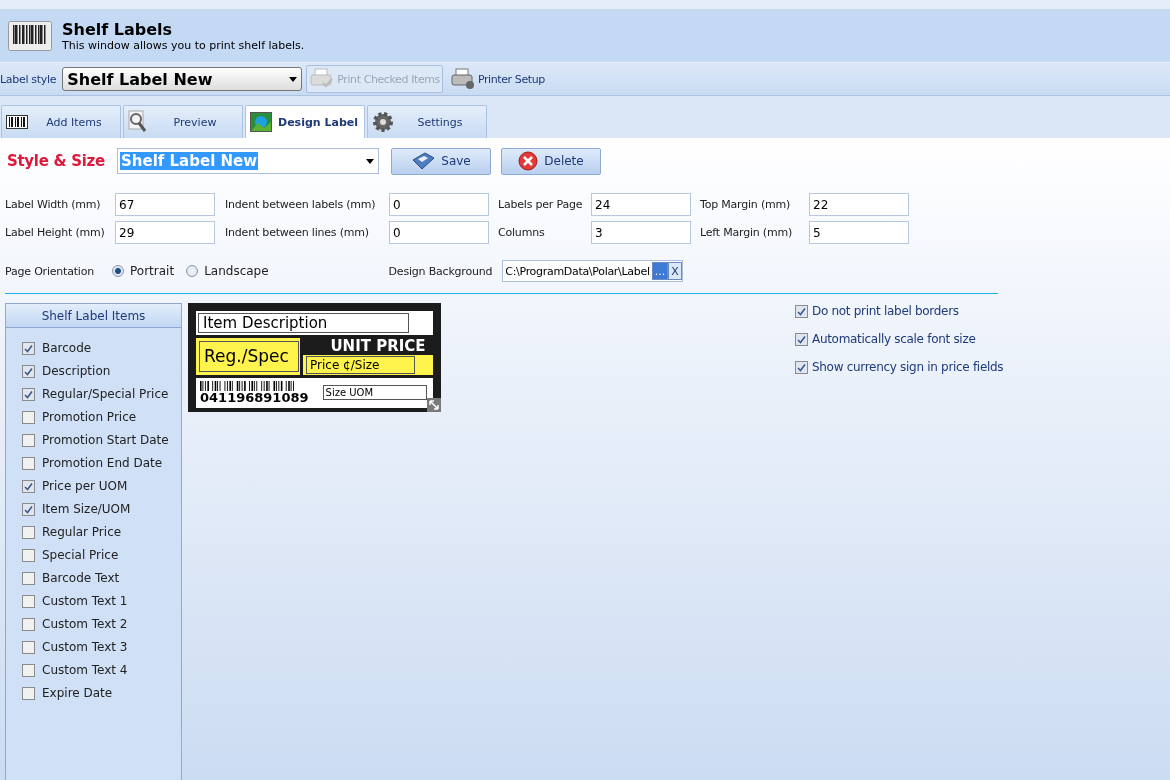 This screenshot has height=780, width=1170. Describe the element at coordinates (885, 311) in the screenshot. I see `checkbox-label: Do not print label borders` at that location.